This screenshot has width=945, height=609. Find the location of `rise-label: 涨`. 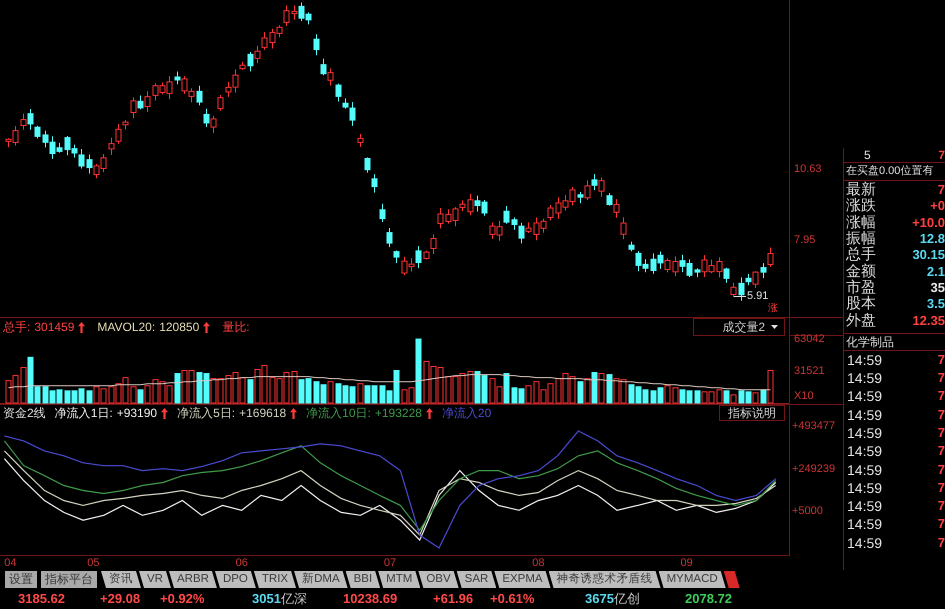

rise-label: 涨 is located at coordinates (773, 309).